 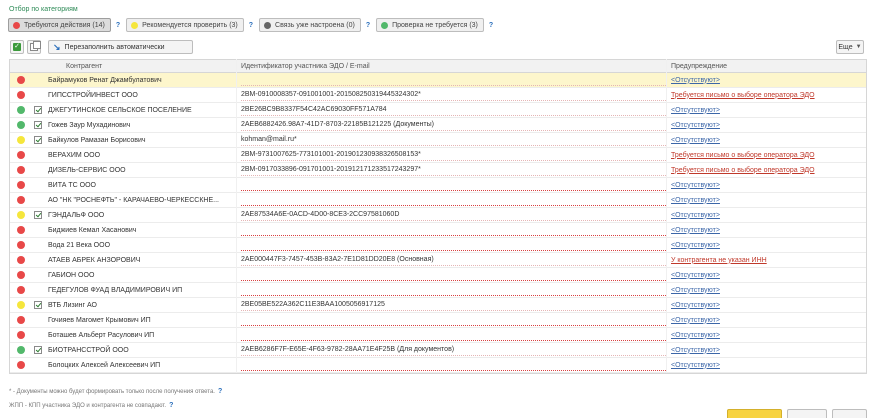 What do you see at coordinates (185, 25) in the screenshot?
I see `filter-button: Рекомендуется проверить (3)` at bounding box center [185, 25].